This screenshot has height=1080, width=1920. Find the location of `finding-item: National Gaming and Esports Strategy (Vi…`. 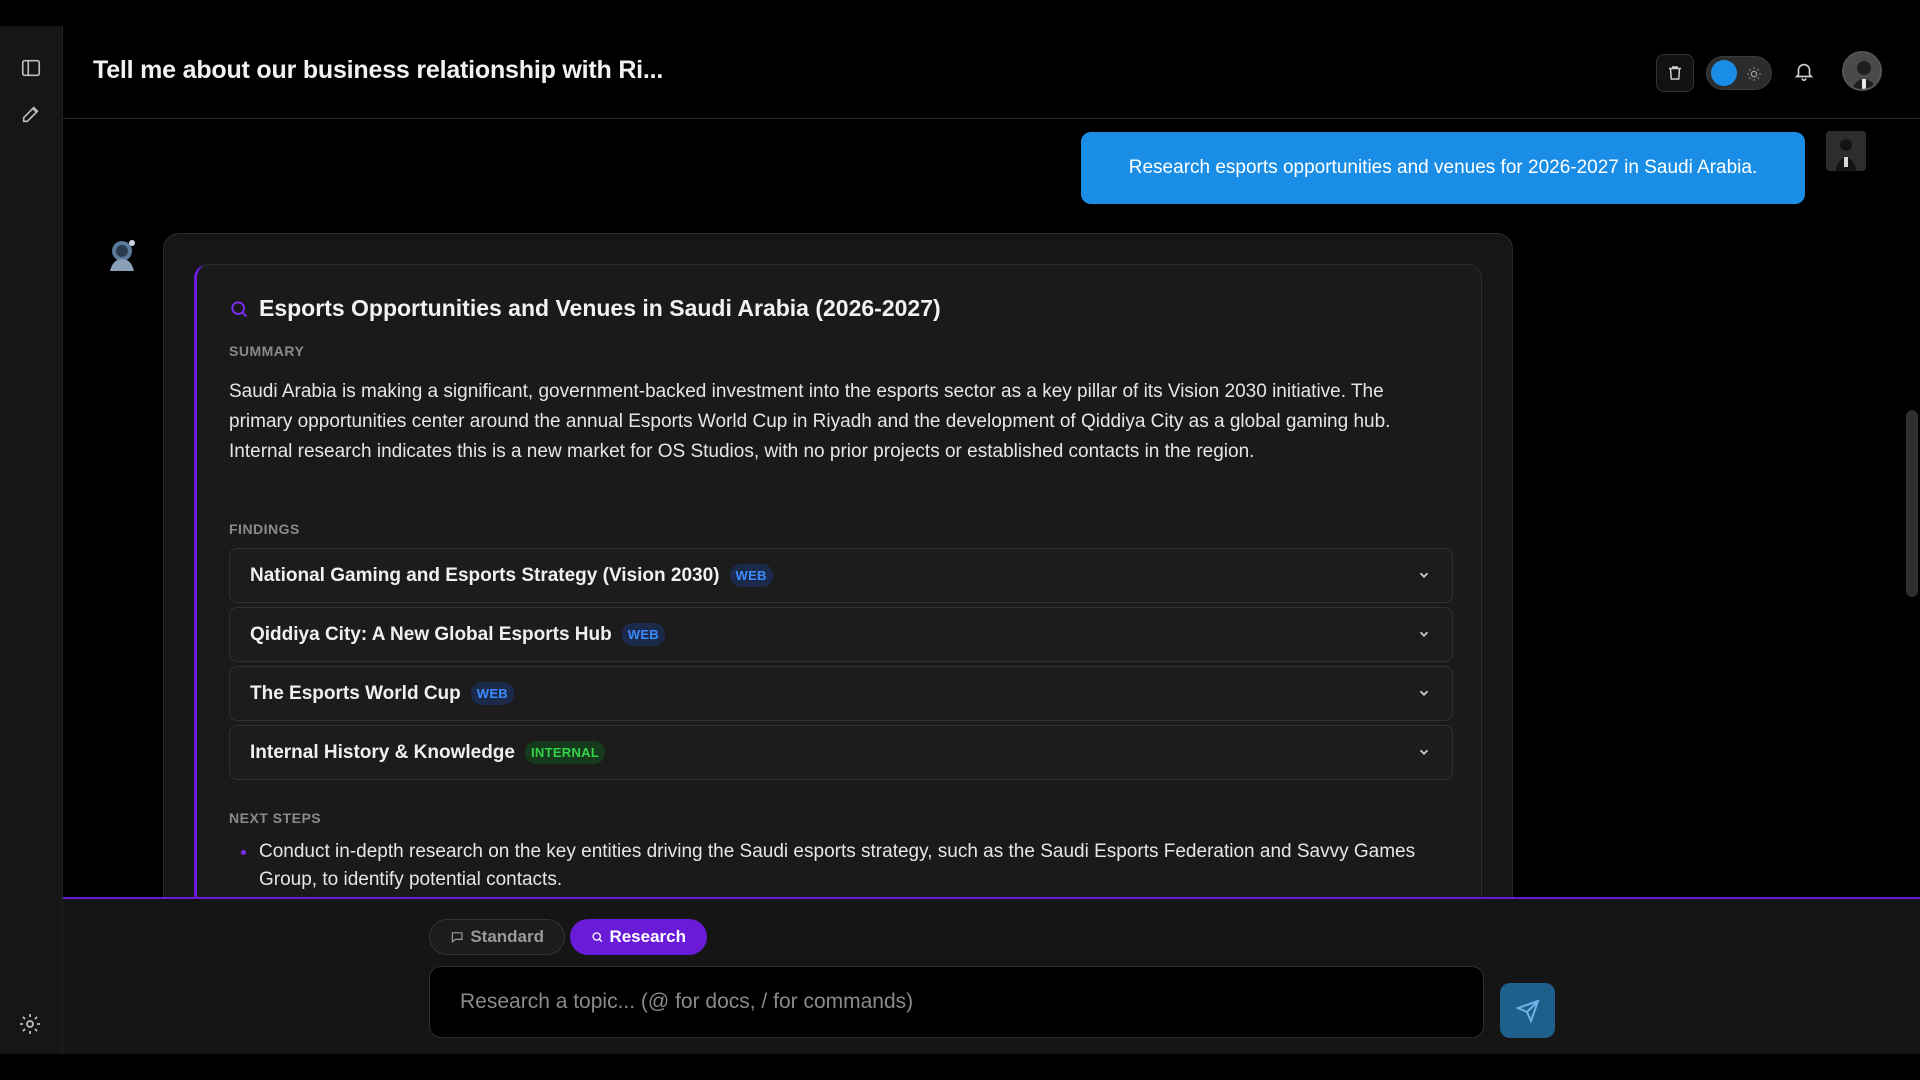

finding-item: National Gaming and Esports Strategy (Vi… is located at coordinates (841, 575).